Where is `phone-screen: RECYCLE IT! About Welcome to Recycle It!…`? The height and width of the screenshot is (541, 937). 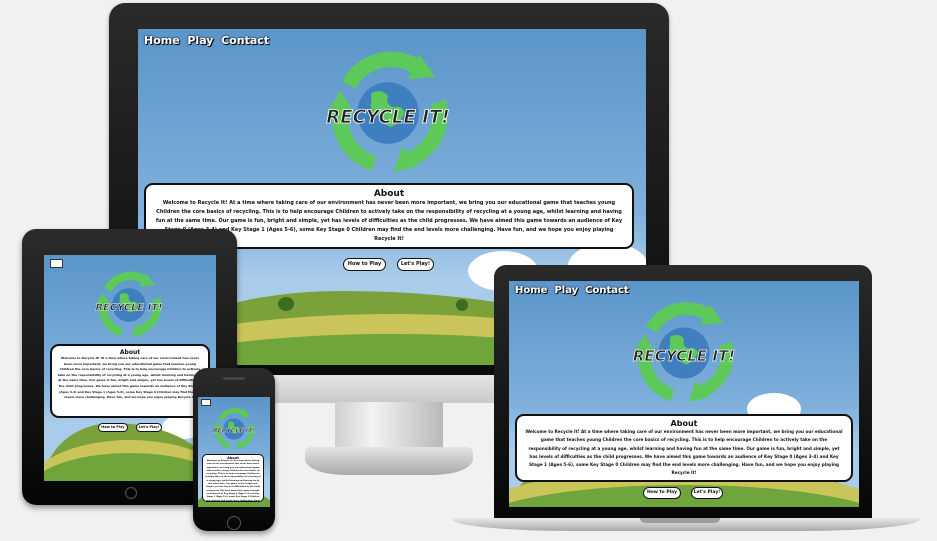
phone-screen: RECYCLE IT! About Welcome to Recycle It!… is located at coordinates (234, 452).